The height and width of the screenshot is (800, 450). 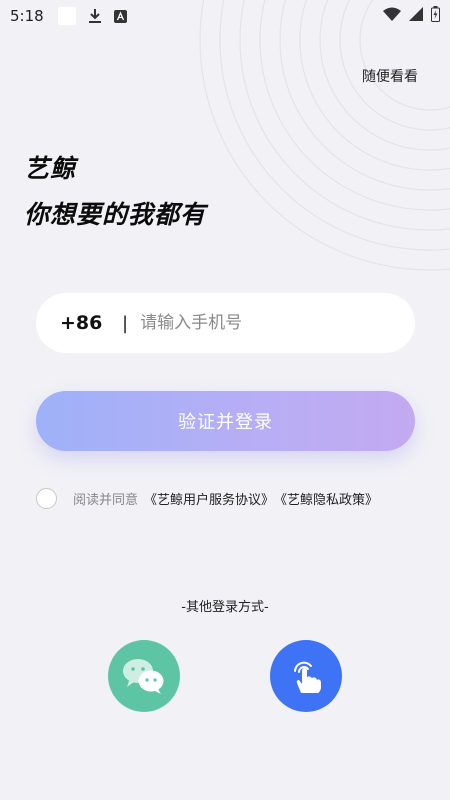 I want to click on phone-field: +86 |, so click(x=225, y=323).